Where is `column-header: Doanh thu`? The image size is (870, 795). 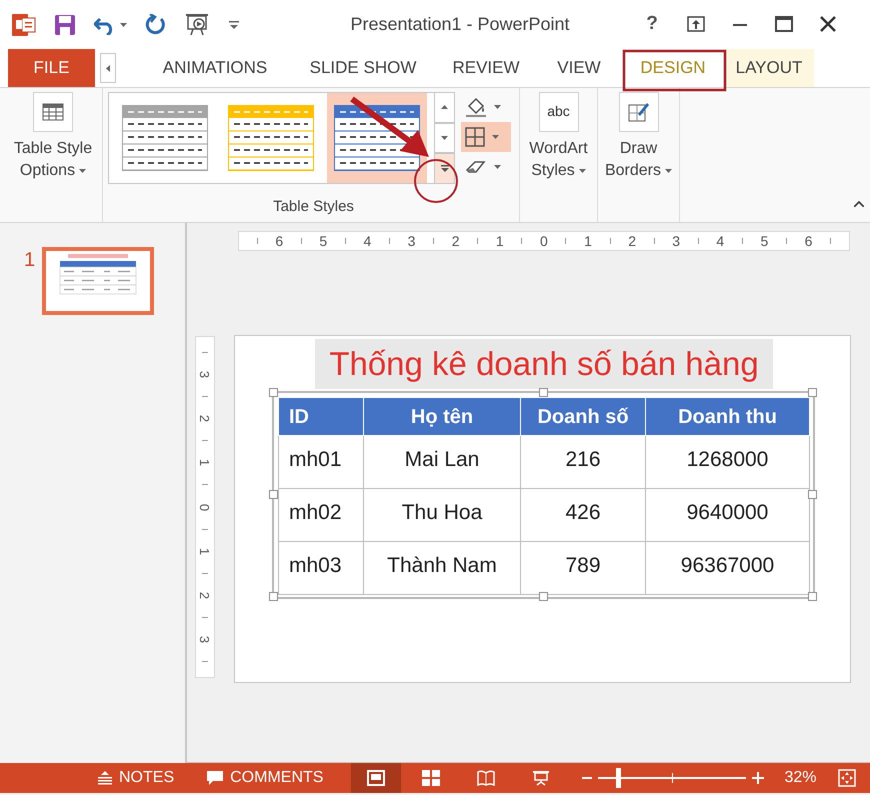
column-header: Doanh thu is located at coordinates (728, 417).